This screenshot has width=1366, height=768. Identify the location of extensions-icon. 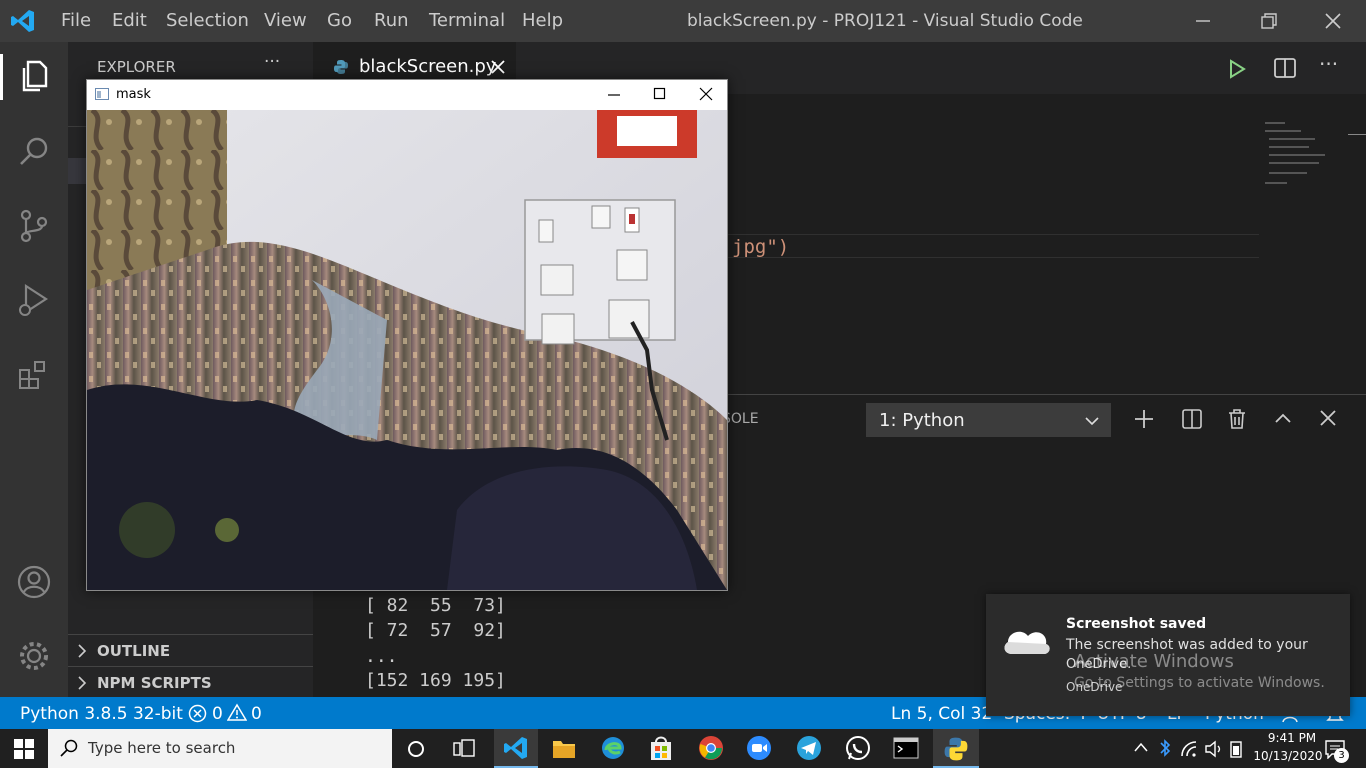
(34, 376).